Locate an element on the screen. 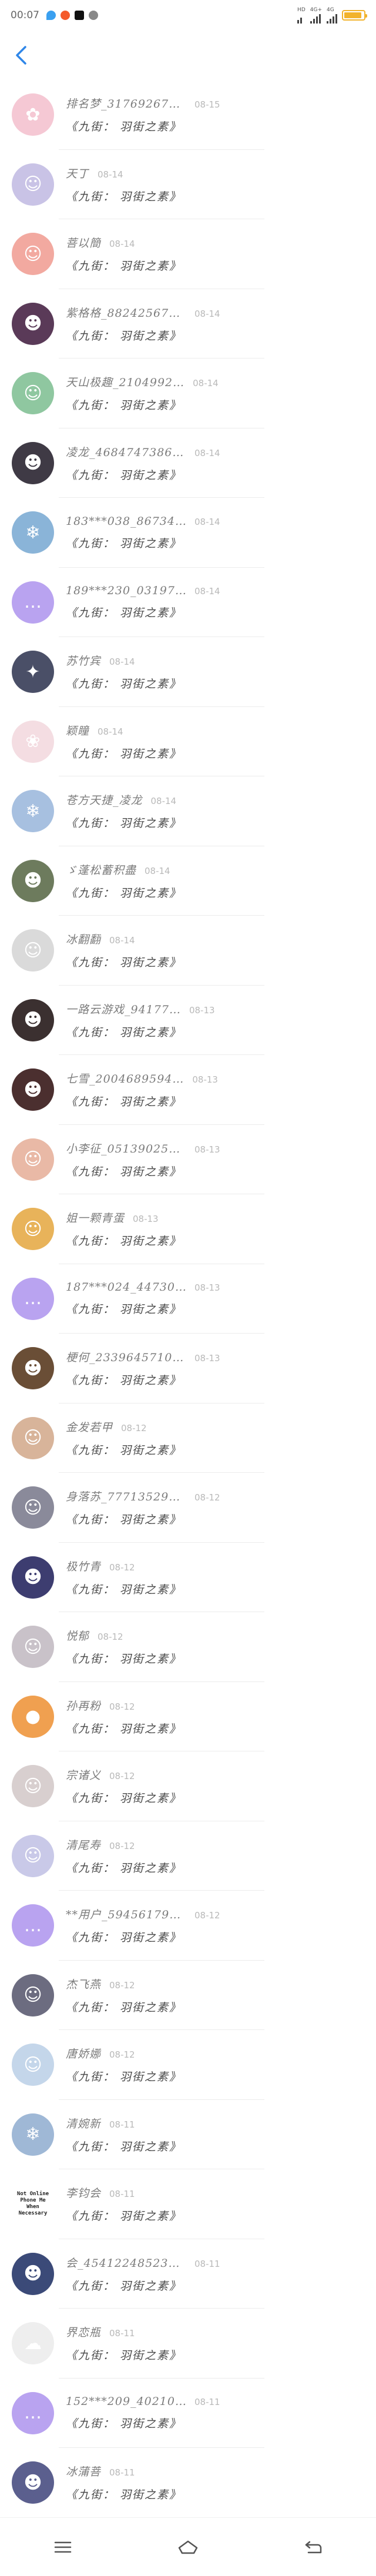  list-item: ☻ 会_4541224852364… 08-11 《九街： 羽街之素》 is located at coordinates (188, 2274).